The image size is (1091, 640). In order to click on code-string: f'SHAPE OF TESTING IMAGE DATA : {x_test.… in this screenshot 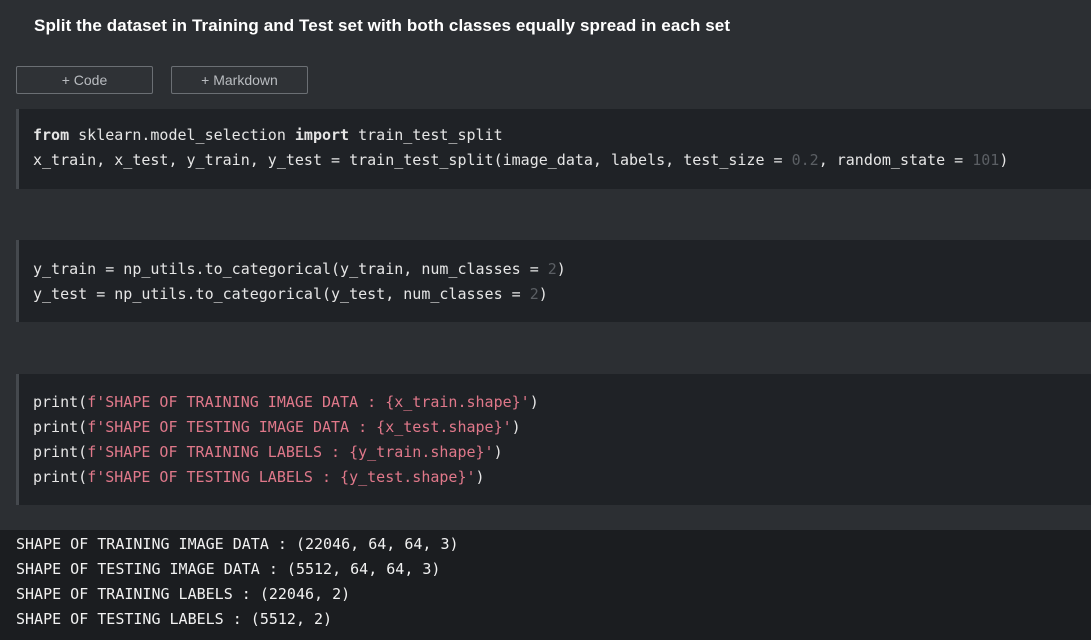, I will do `click(299, 427)`.